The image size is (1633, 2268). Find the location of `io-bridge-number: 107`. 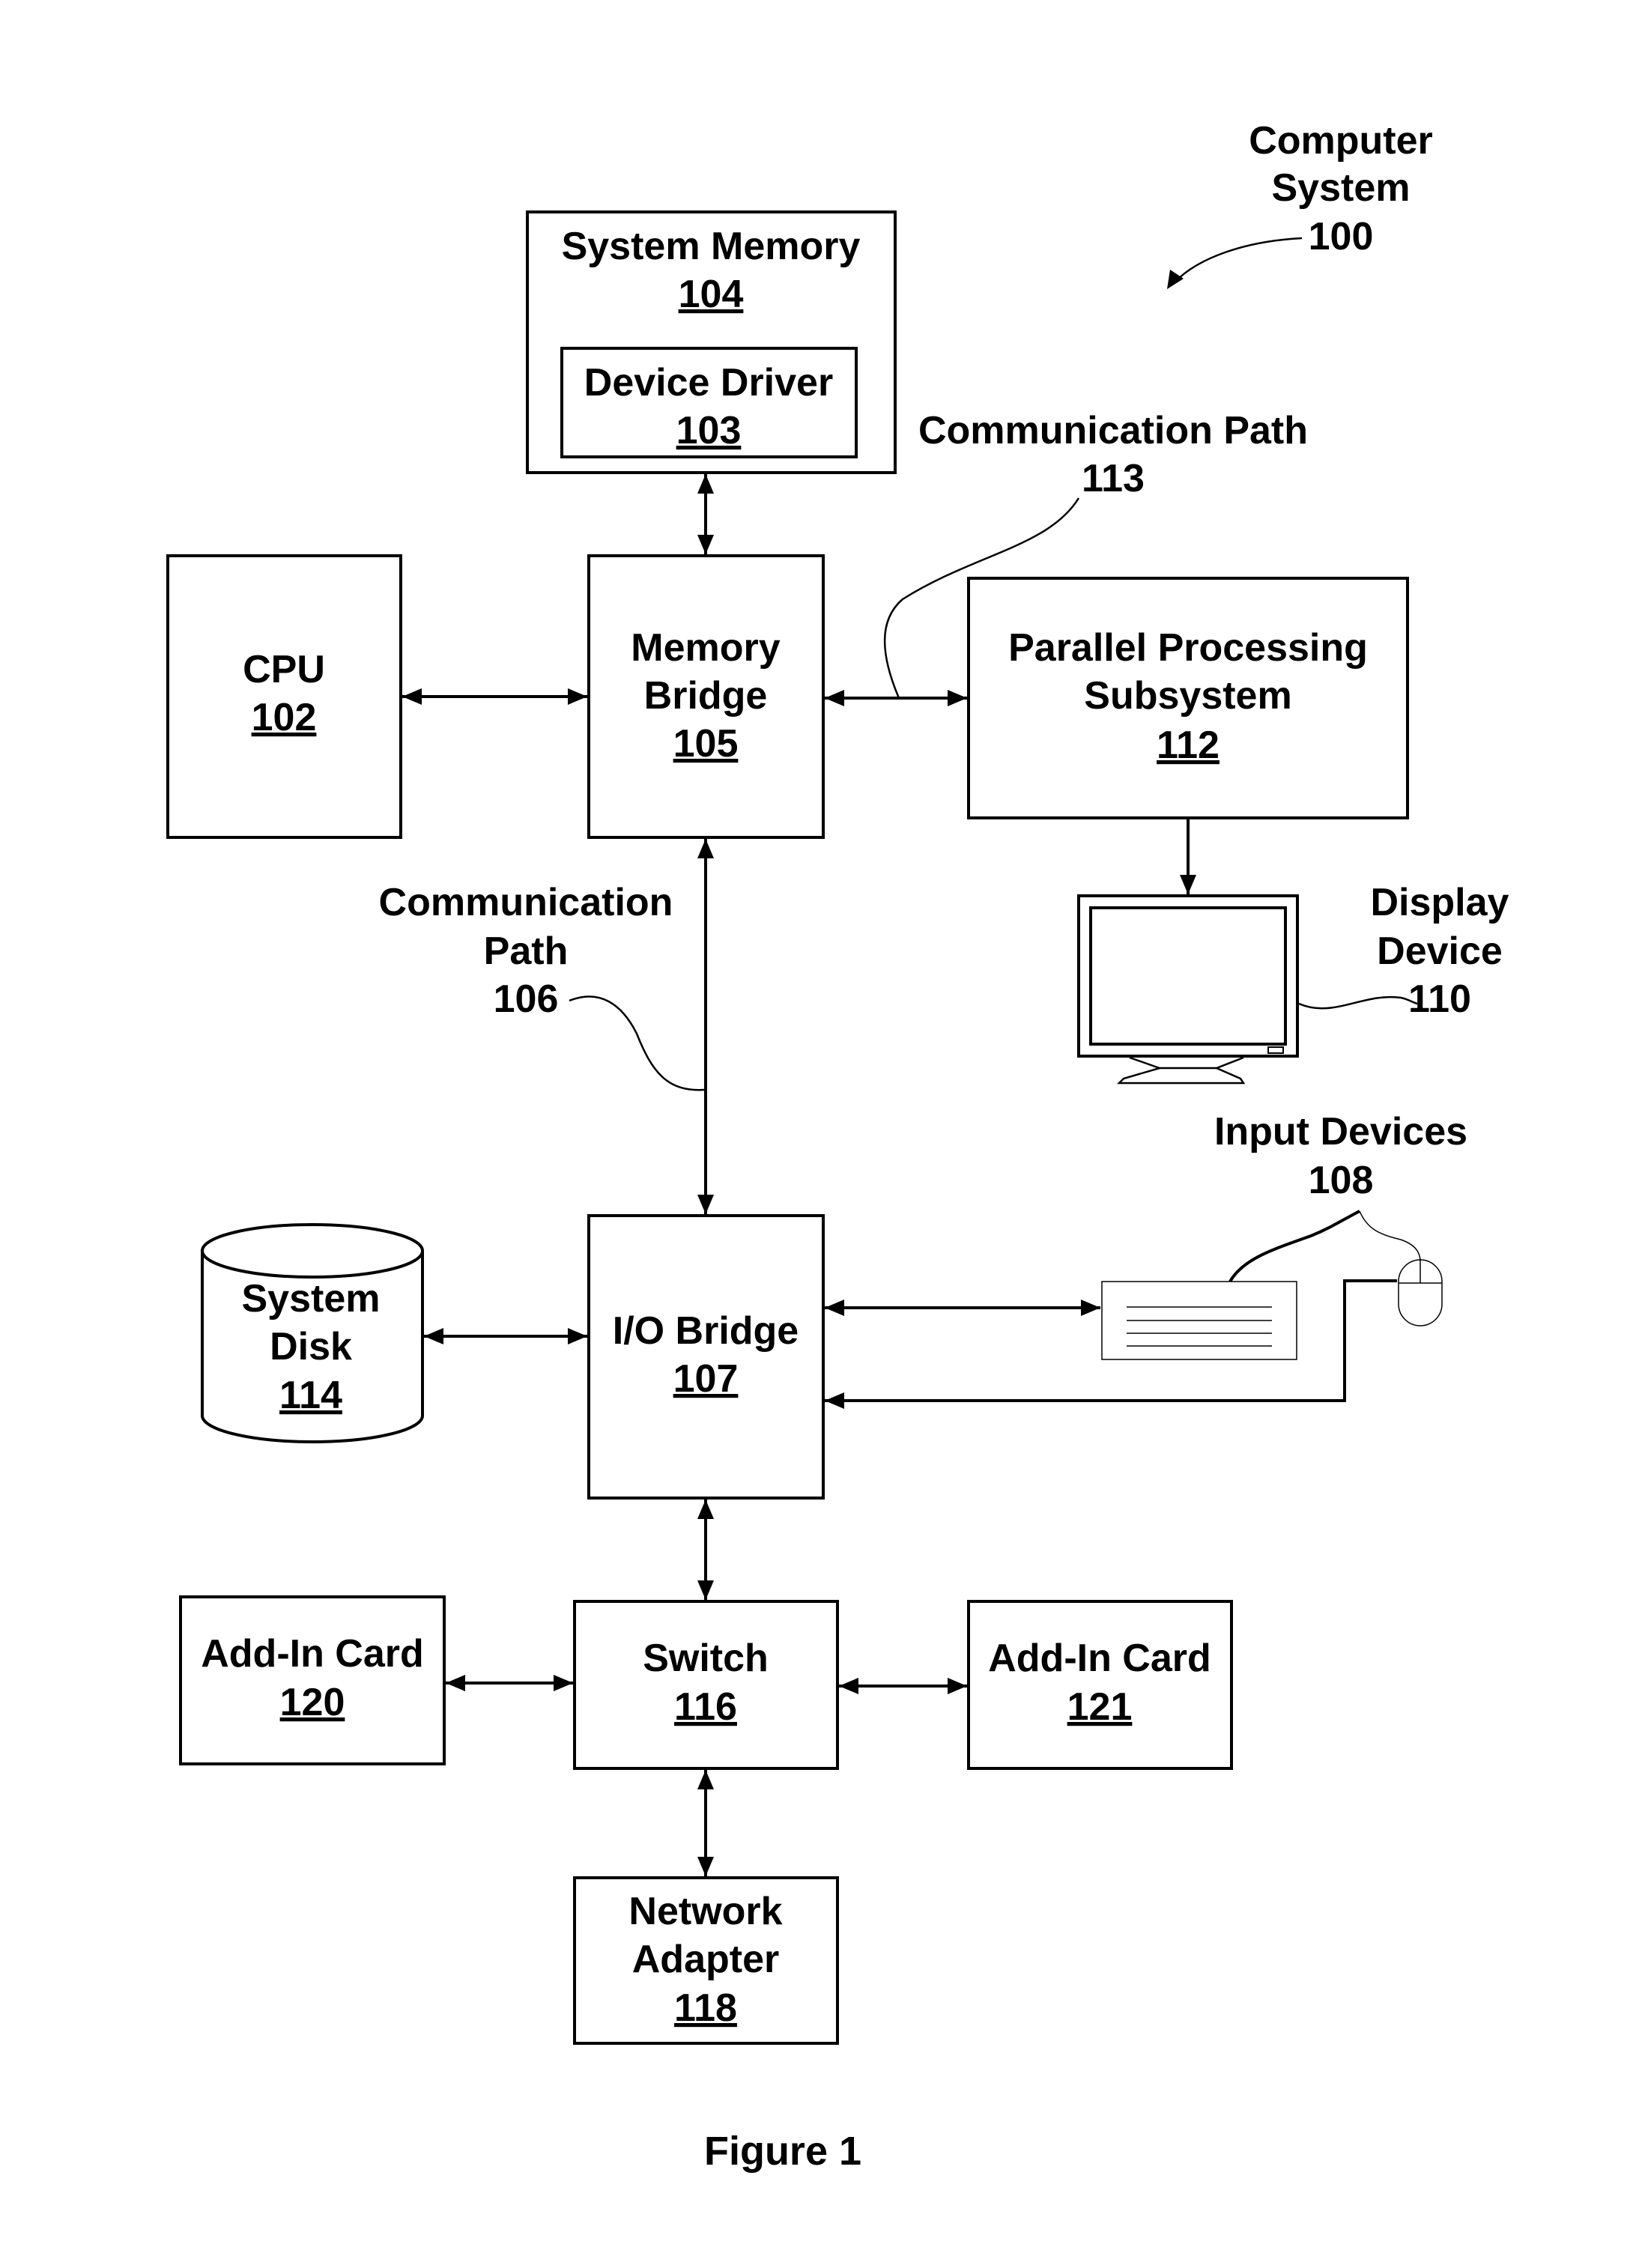

io-bridge-number: 107 is located at coordinates (706, 1379).